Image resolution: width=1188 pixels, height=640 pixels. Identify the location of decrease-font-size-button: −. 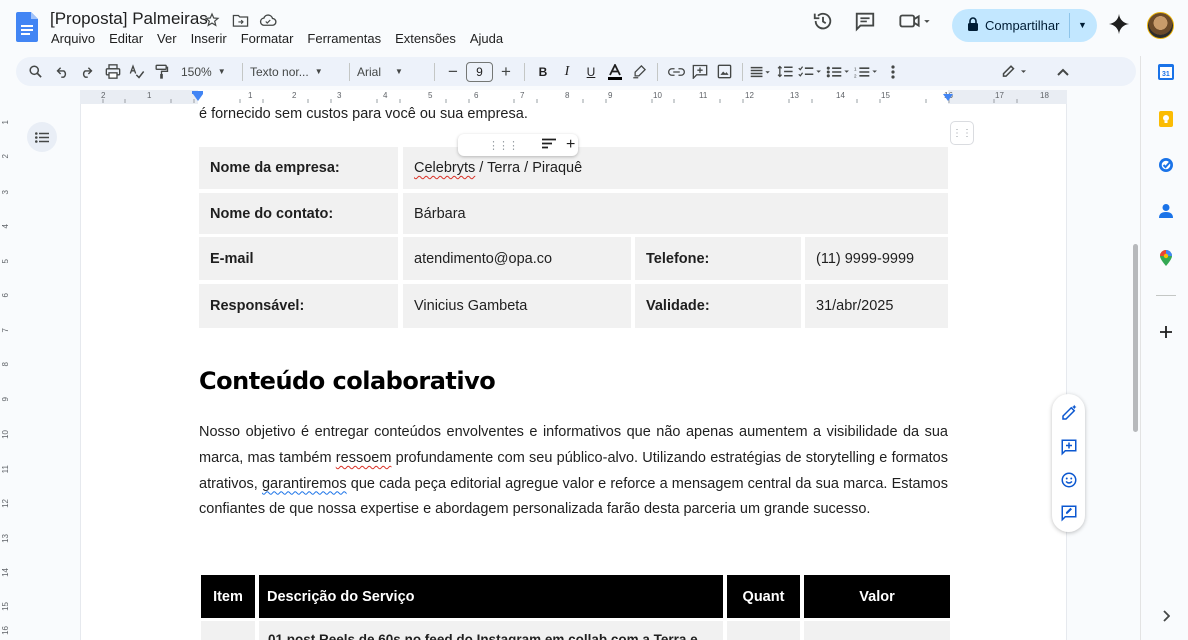
(453, 72).